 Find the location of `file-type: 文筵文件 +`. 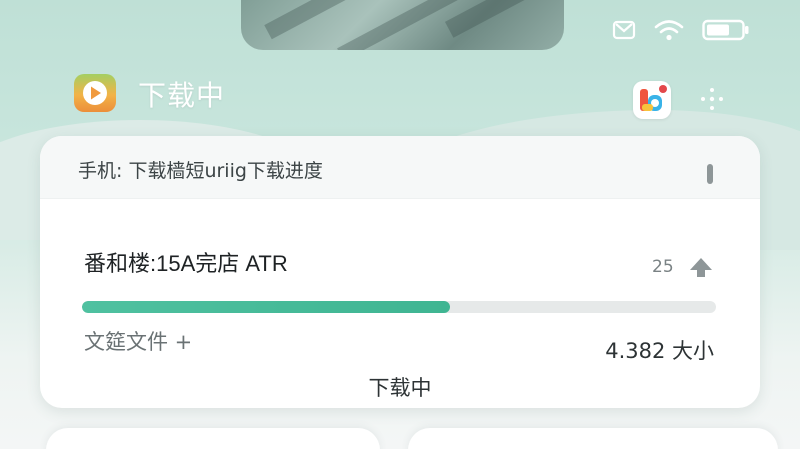

file-type: 文筵文件 + is located at coordinates (138, 342).